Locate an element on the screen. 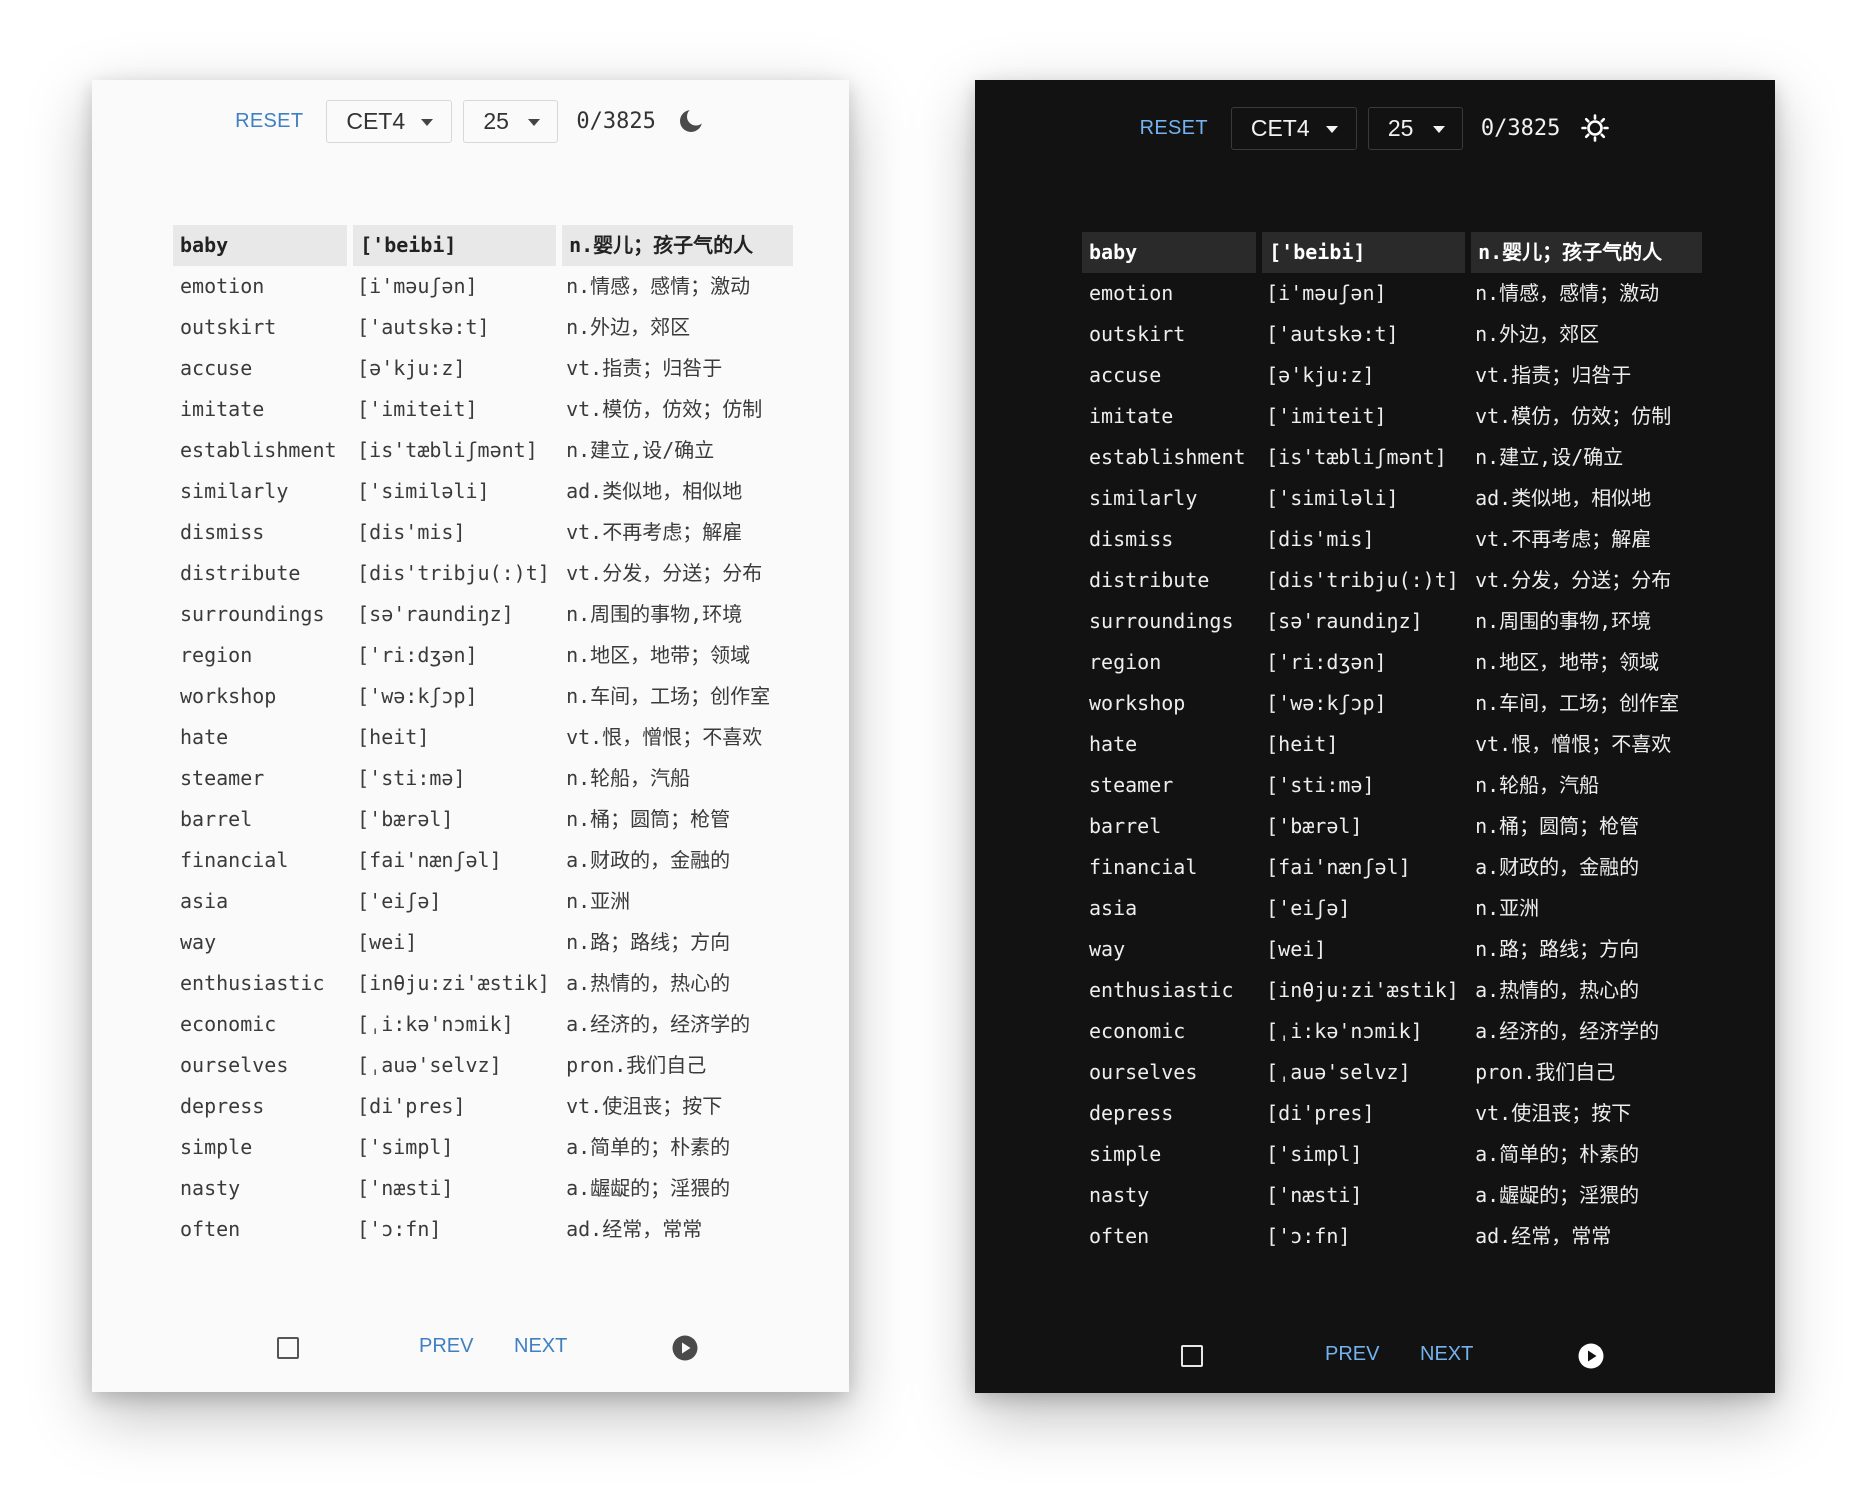 The height and width of the screenshot is (1489, 1861). meaning-cell: n.建立,设/确立 is located at coordinates (640, 450).